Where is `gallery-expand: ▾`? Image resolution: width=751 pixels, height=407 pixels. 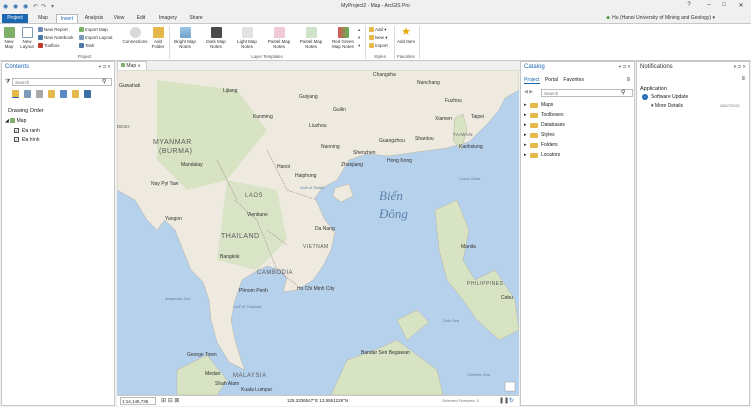
gallery-expand: ▾ is located at coordinates (359, 46).